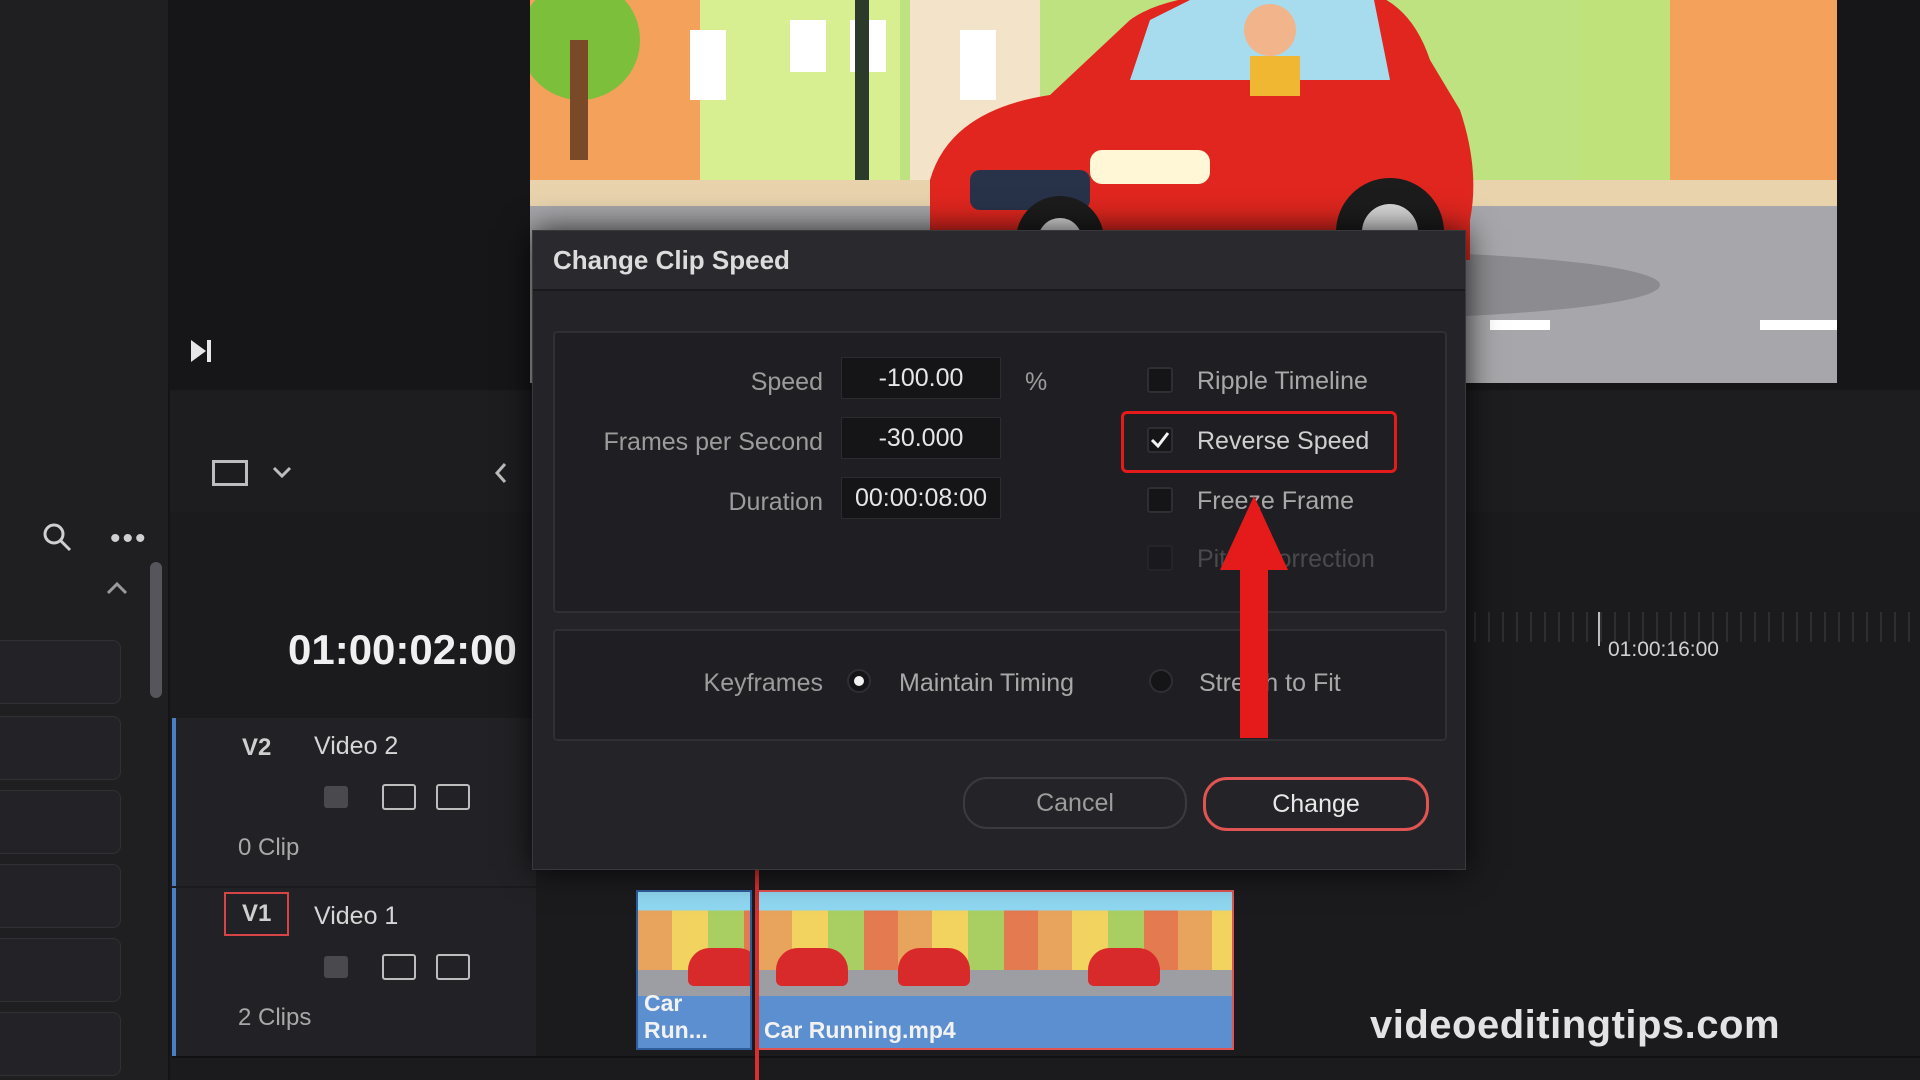 This screenshot has height=1080, width=1920. Describe the element at coordinates (1075, 803) in the screenshot. I see `cancel-button: Cancel` at that location.